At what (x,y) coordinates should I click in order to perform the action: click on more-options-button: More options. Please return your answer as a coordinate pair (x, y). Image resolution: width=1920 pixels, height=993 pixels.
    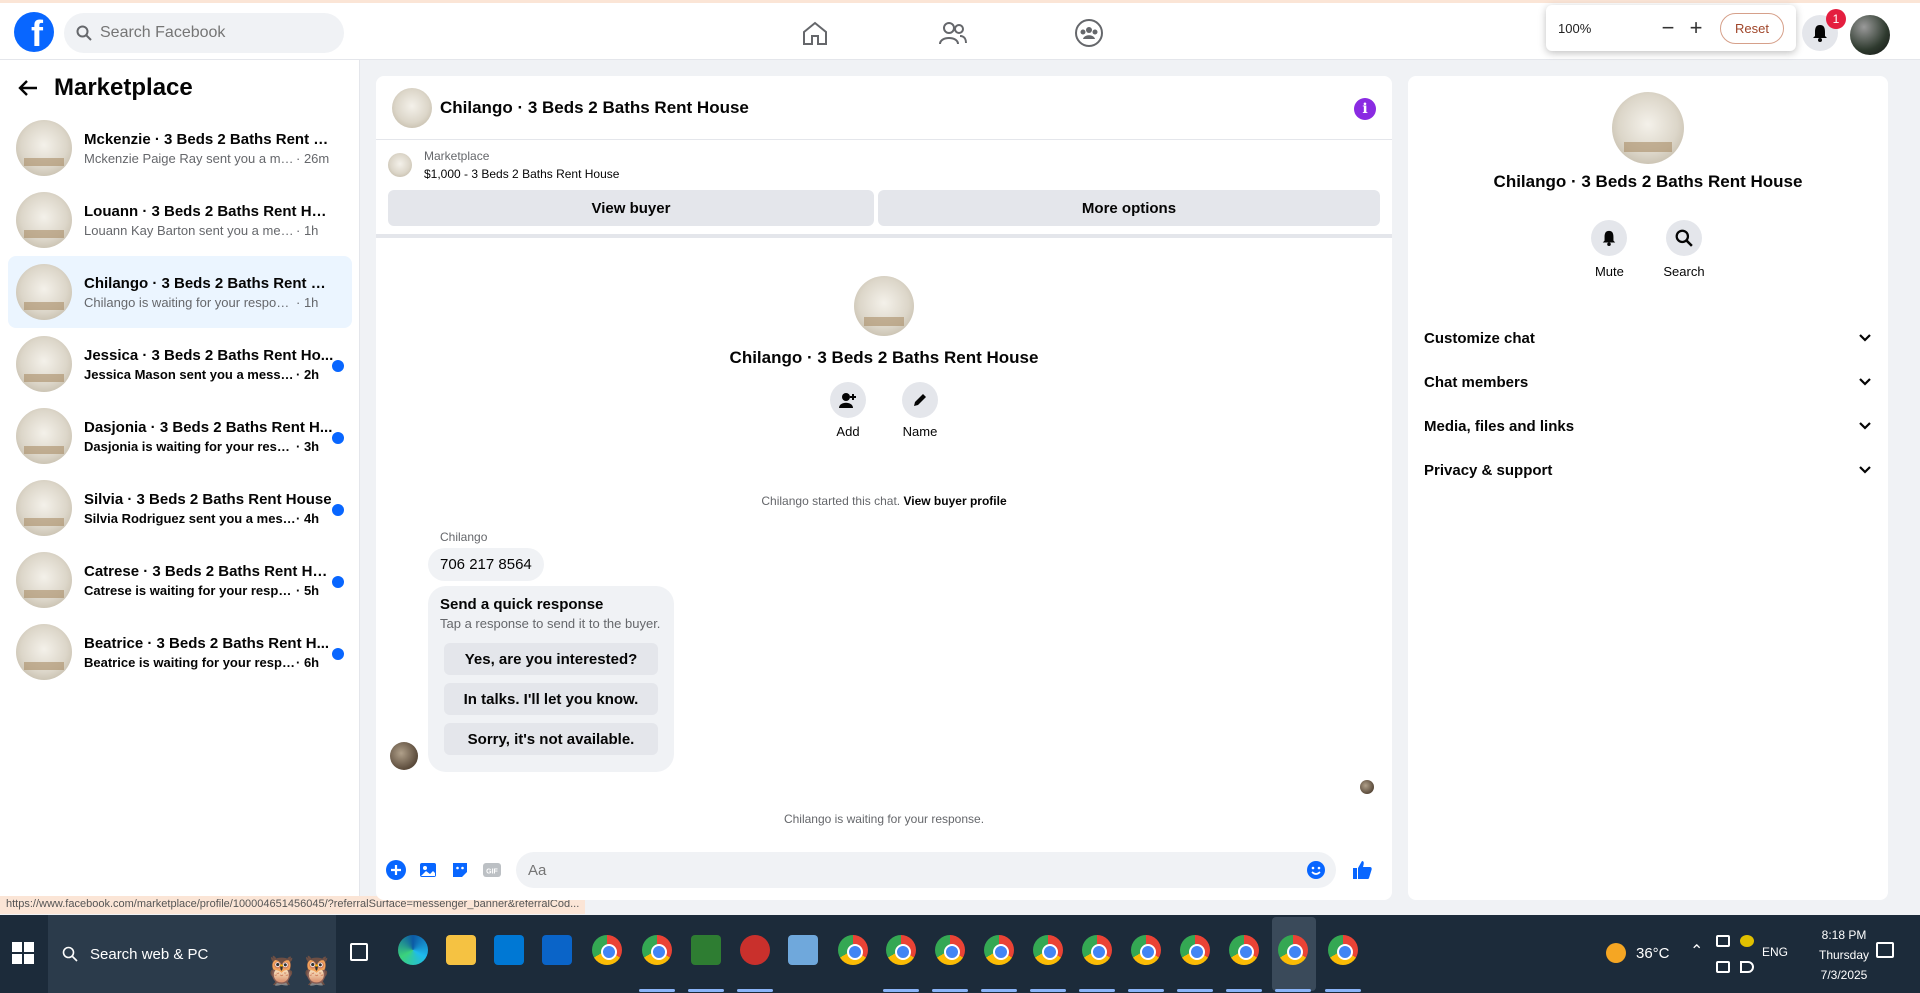
    Looking at the image, I should click on (1129, 208).